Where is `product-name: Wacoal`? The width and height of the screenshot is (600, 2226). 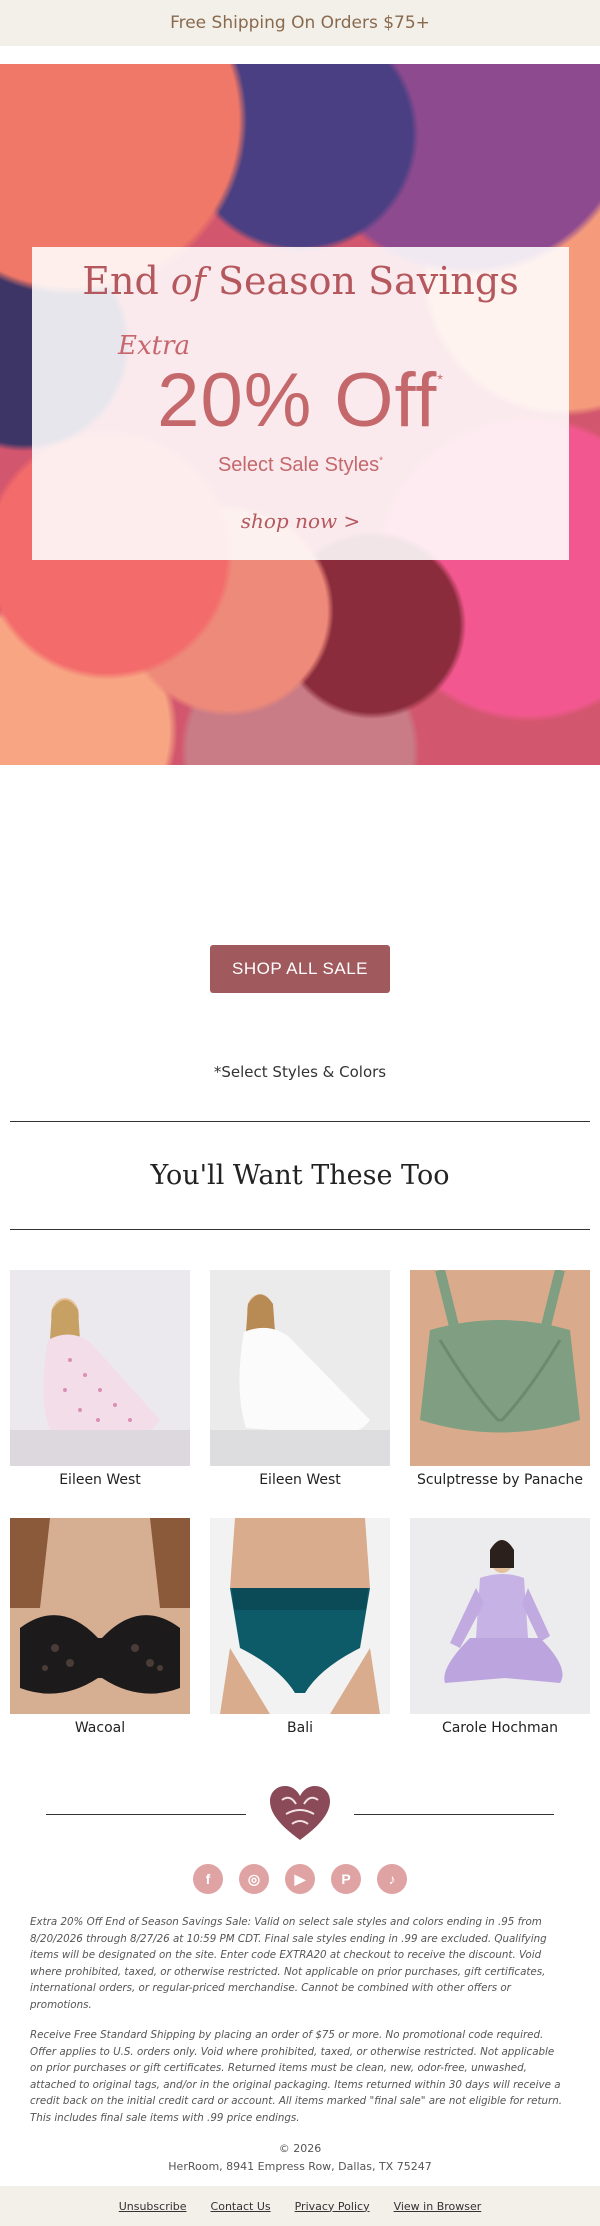 product-name: Wacoal is located at coordinates (100, 1728).